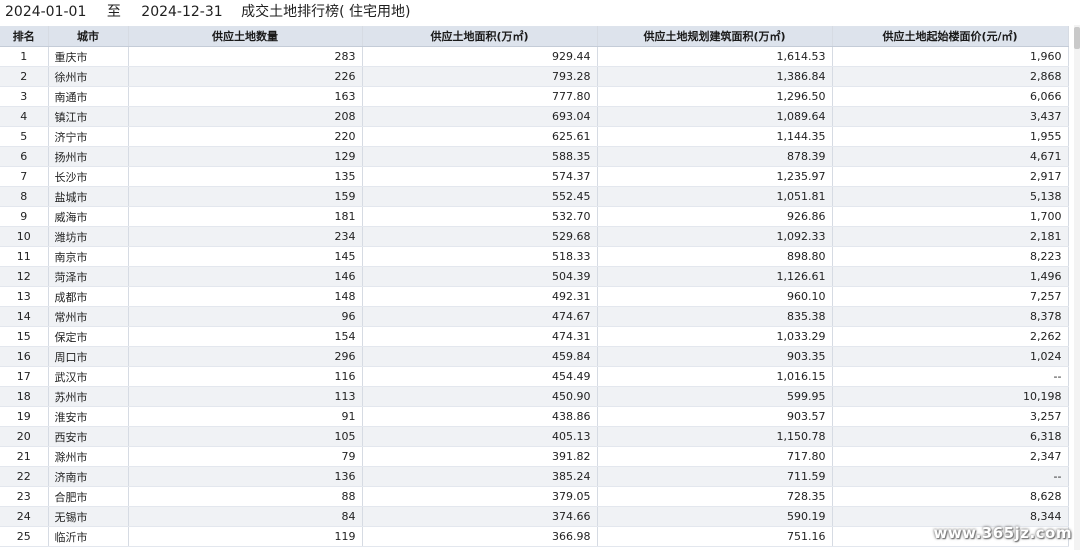 The width and height of the screenshot is (1080, 550). I want to click on cell-land-area: 379.05, so click(480, 496).